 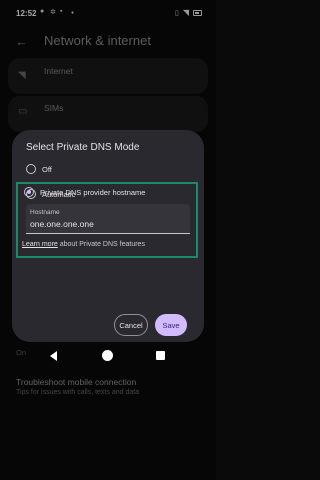 I want to click on hostname-field: Hostname one.one.one.one, so click(x=108, y=219).